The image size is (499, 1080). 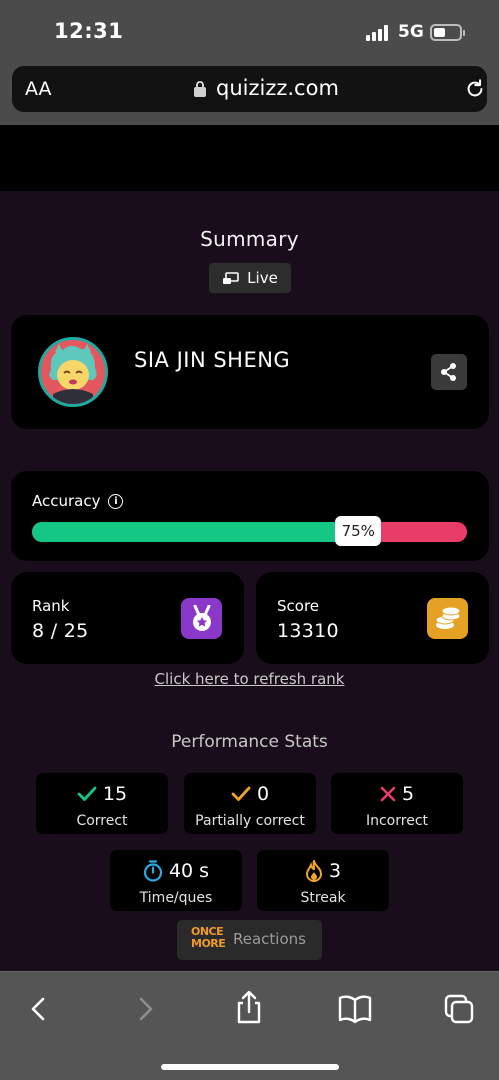 I want to click on accuracy-heading: Accuracy i, so click(x=78, y=501).